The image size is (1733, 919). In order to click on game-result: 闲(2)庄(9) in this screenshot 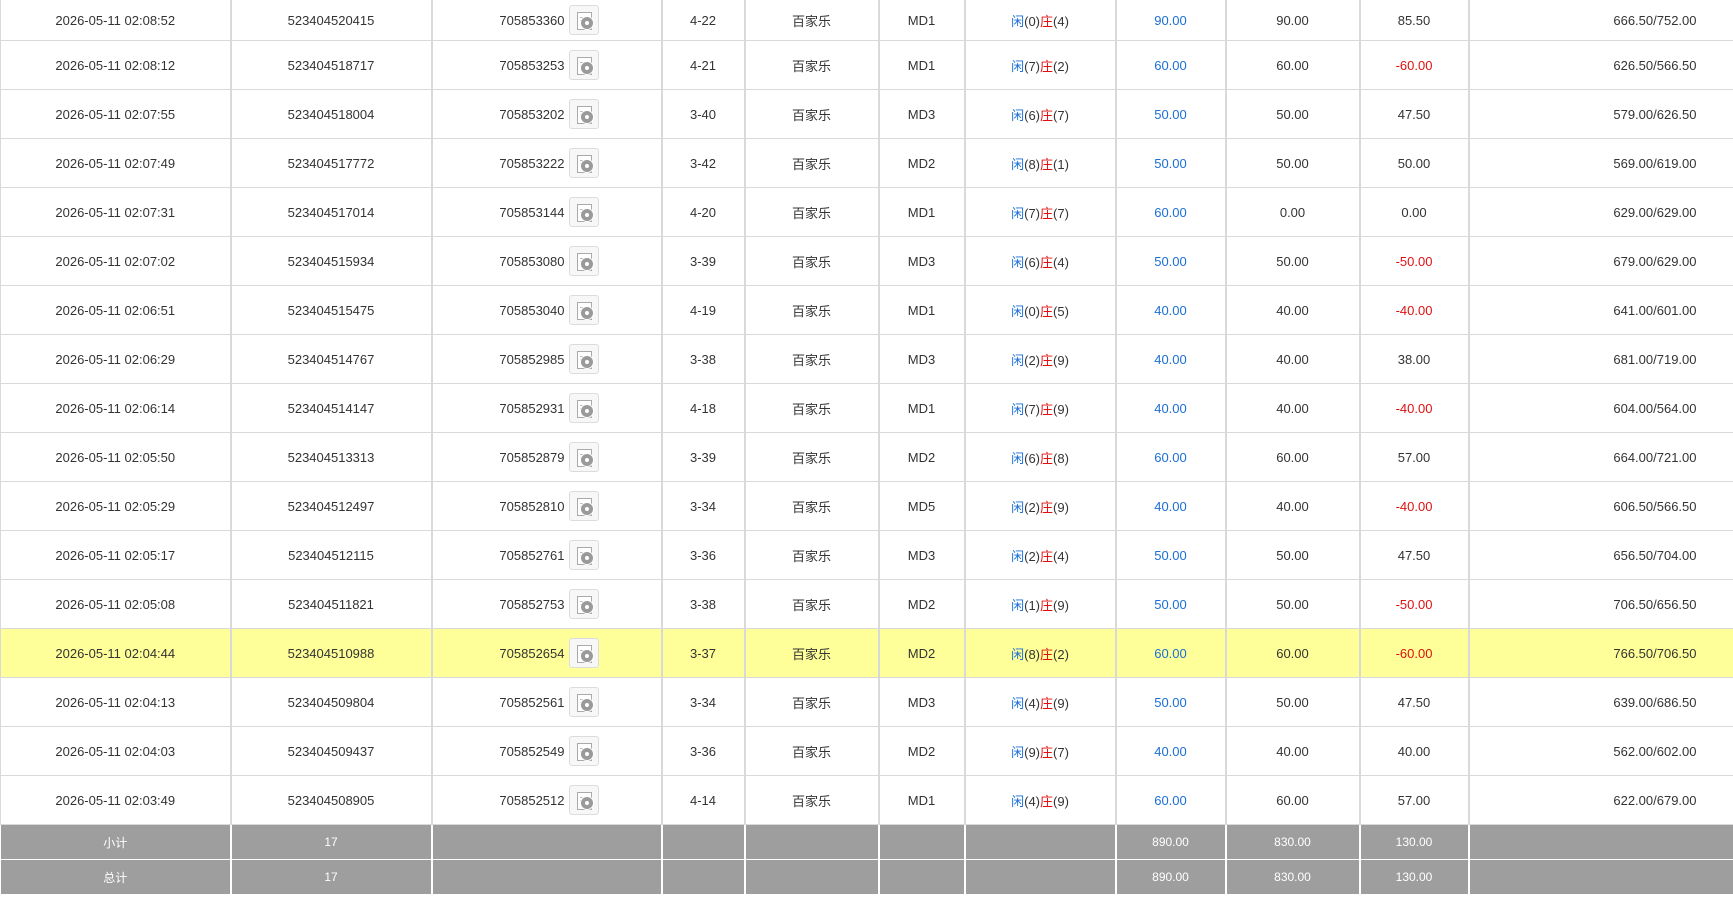, I will do `click(1040, 359)`.